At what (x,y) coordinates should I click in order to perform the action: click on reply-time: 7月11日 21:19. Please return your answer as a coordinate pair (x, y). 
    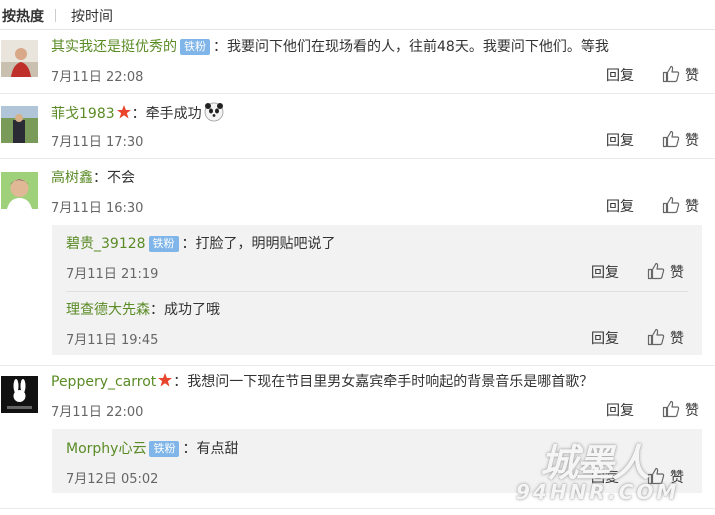
    Looking at the image, I should click on (112, 274).